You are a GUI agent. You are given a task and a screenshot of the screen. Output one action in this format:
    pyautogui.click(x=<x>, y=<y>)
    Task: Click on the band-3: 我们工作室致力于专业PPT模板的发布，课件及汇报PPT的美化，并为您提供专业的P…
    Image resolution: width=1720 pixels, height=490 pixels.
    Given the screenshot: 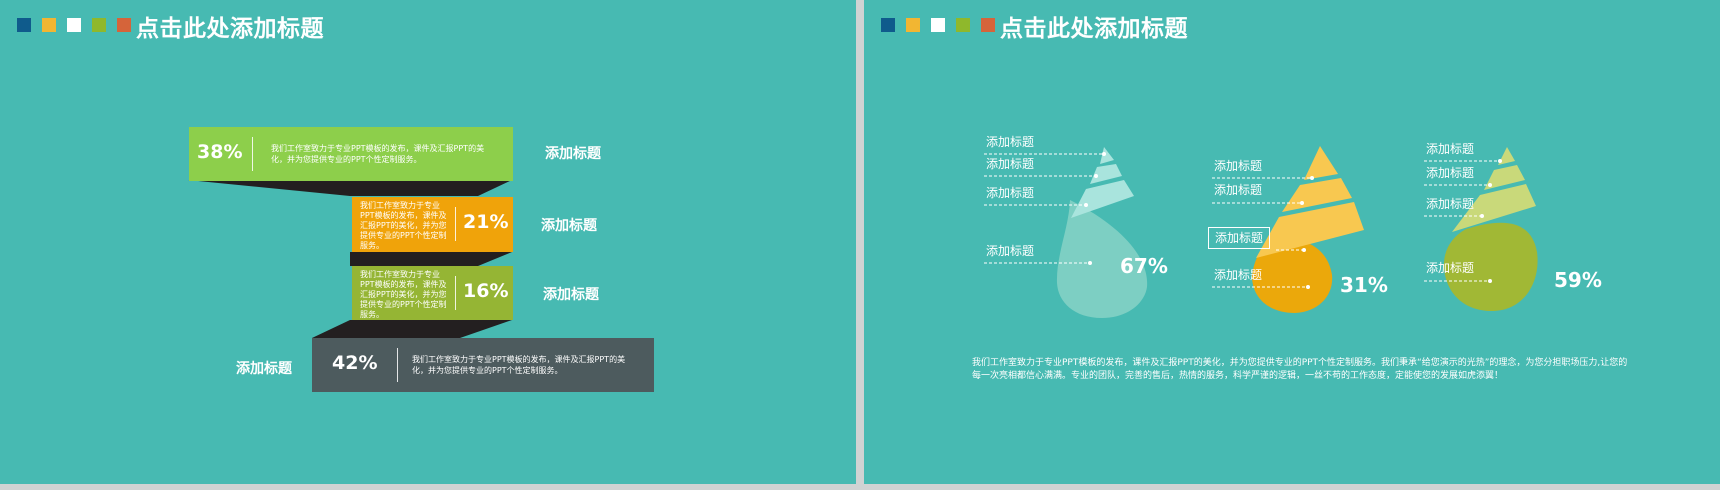 What is the action you would take?
    pyautogui.click(x=432, y=293)
    